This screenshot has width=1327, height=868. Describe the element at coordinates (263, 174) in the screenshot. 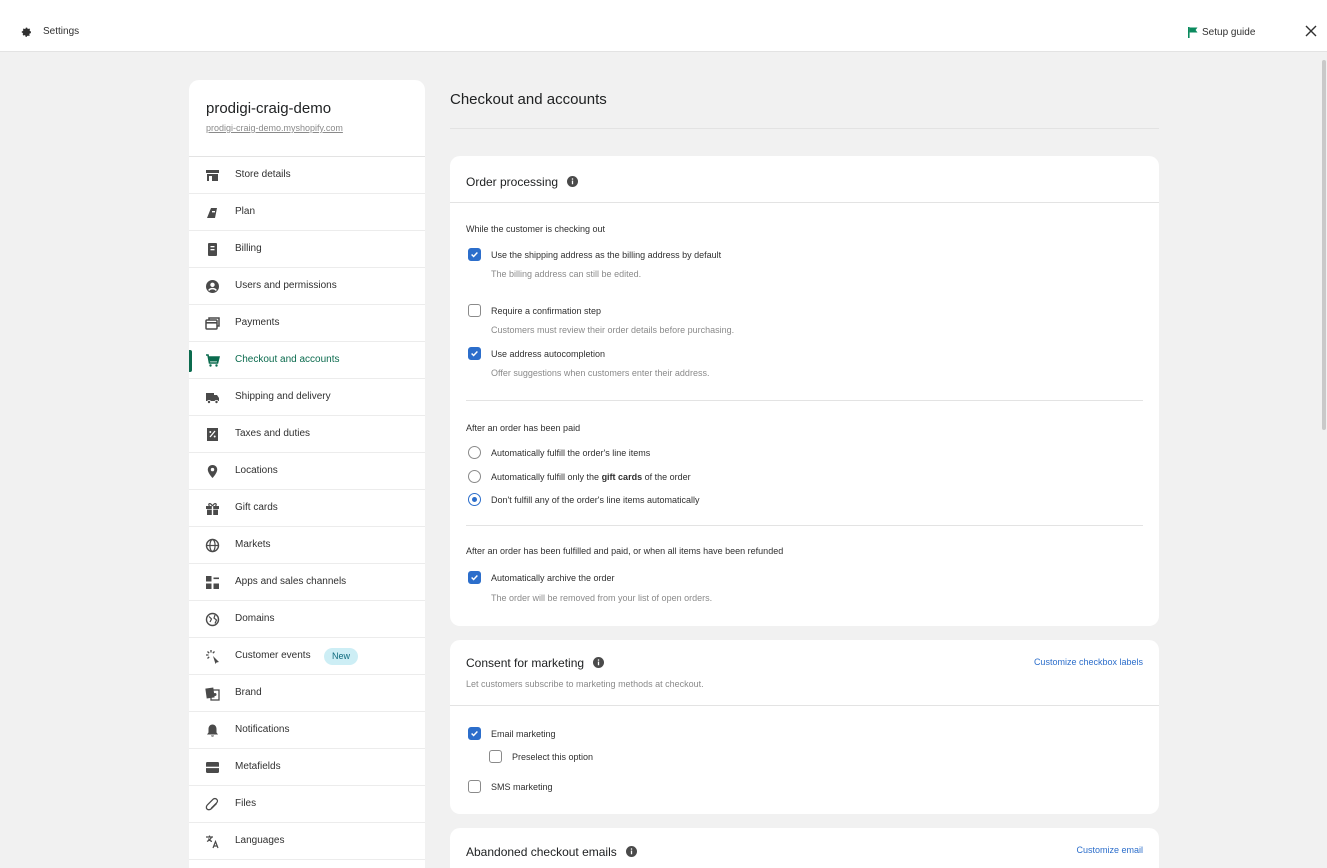

I see `sidebar-item-label: Store details` at that location.